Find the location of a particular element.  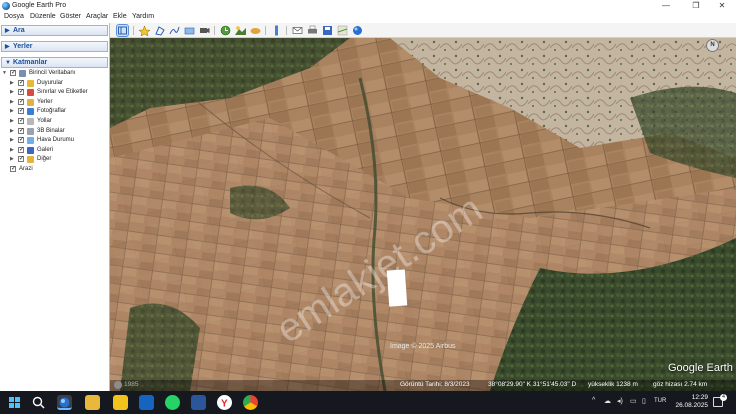

outlook-icon is located at coordinates (146, 402).